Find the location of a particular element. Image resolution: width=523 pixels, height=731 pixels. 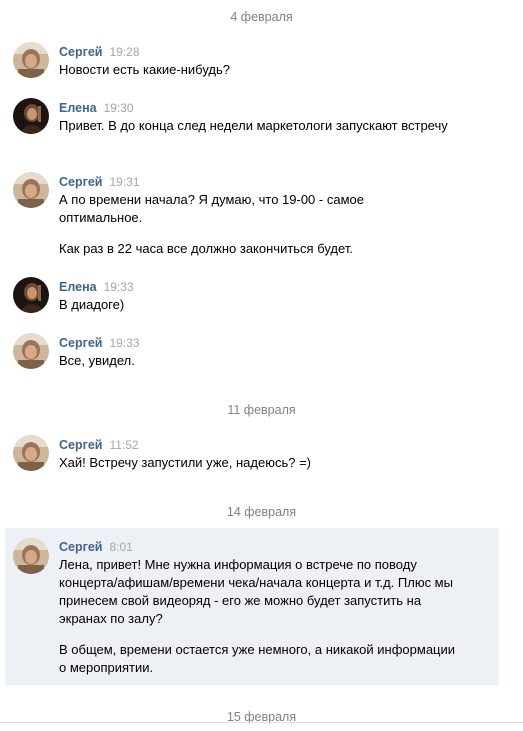

message-author: Сергей 19:28 is located at coordinates (99, 52).